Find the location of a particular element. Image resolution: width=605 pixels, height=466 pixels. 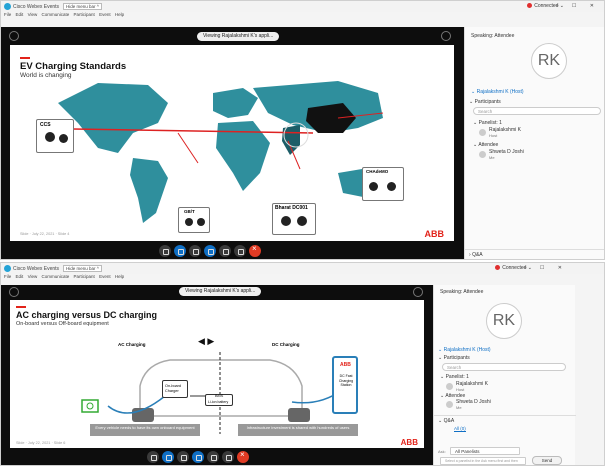

map-south-america is located at coordinates (149, 190).